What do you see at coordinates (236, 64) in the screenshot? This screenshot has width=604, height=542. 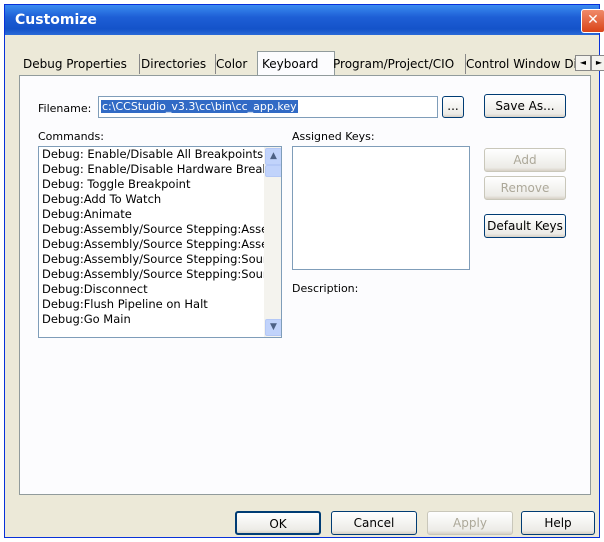 I see `tab-color: Color` at bounding box center [236, 64].